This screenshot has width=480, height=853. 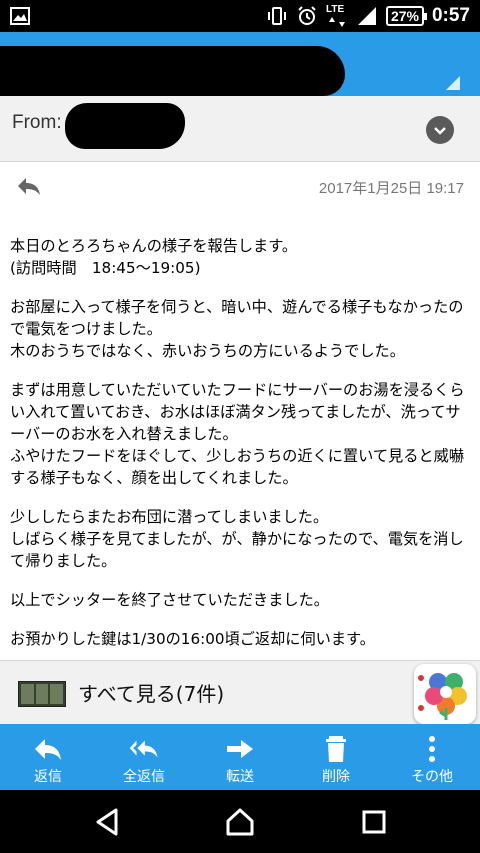 I want to click on view-all-attachments-label: すべて見る(7件), so click(x=151, y=694).